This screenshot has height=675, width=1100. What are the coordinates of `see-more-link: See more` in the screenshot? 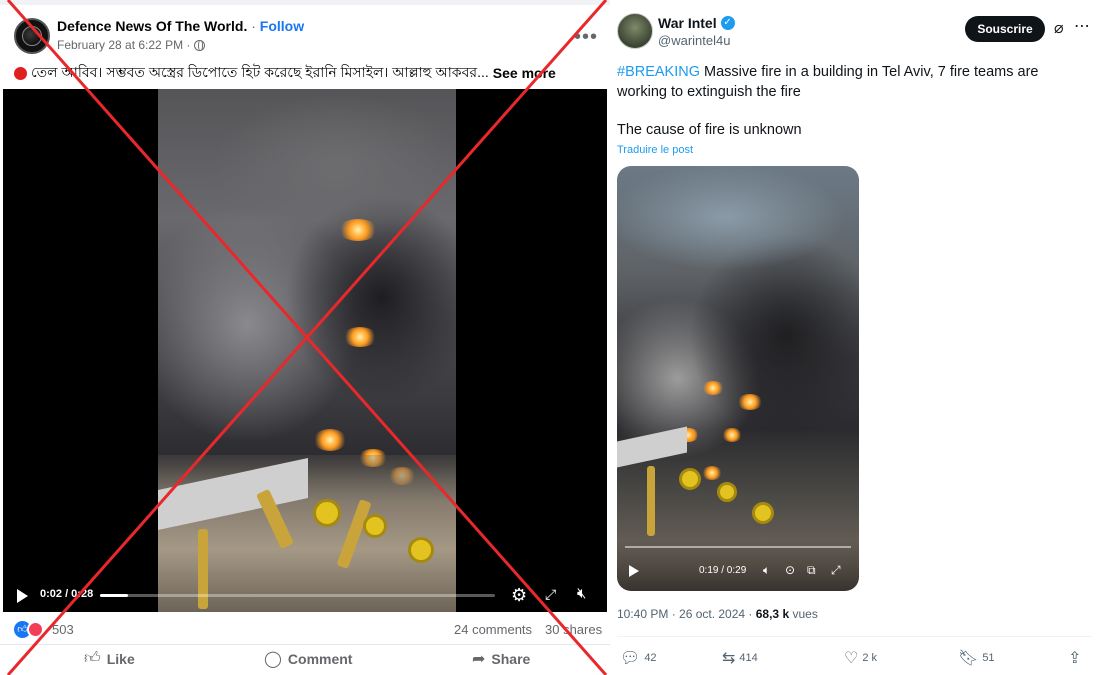 It's located at (524, 73).